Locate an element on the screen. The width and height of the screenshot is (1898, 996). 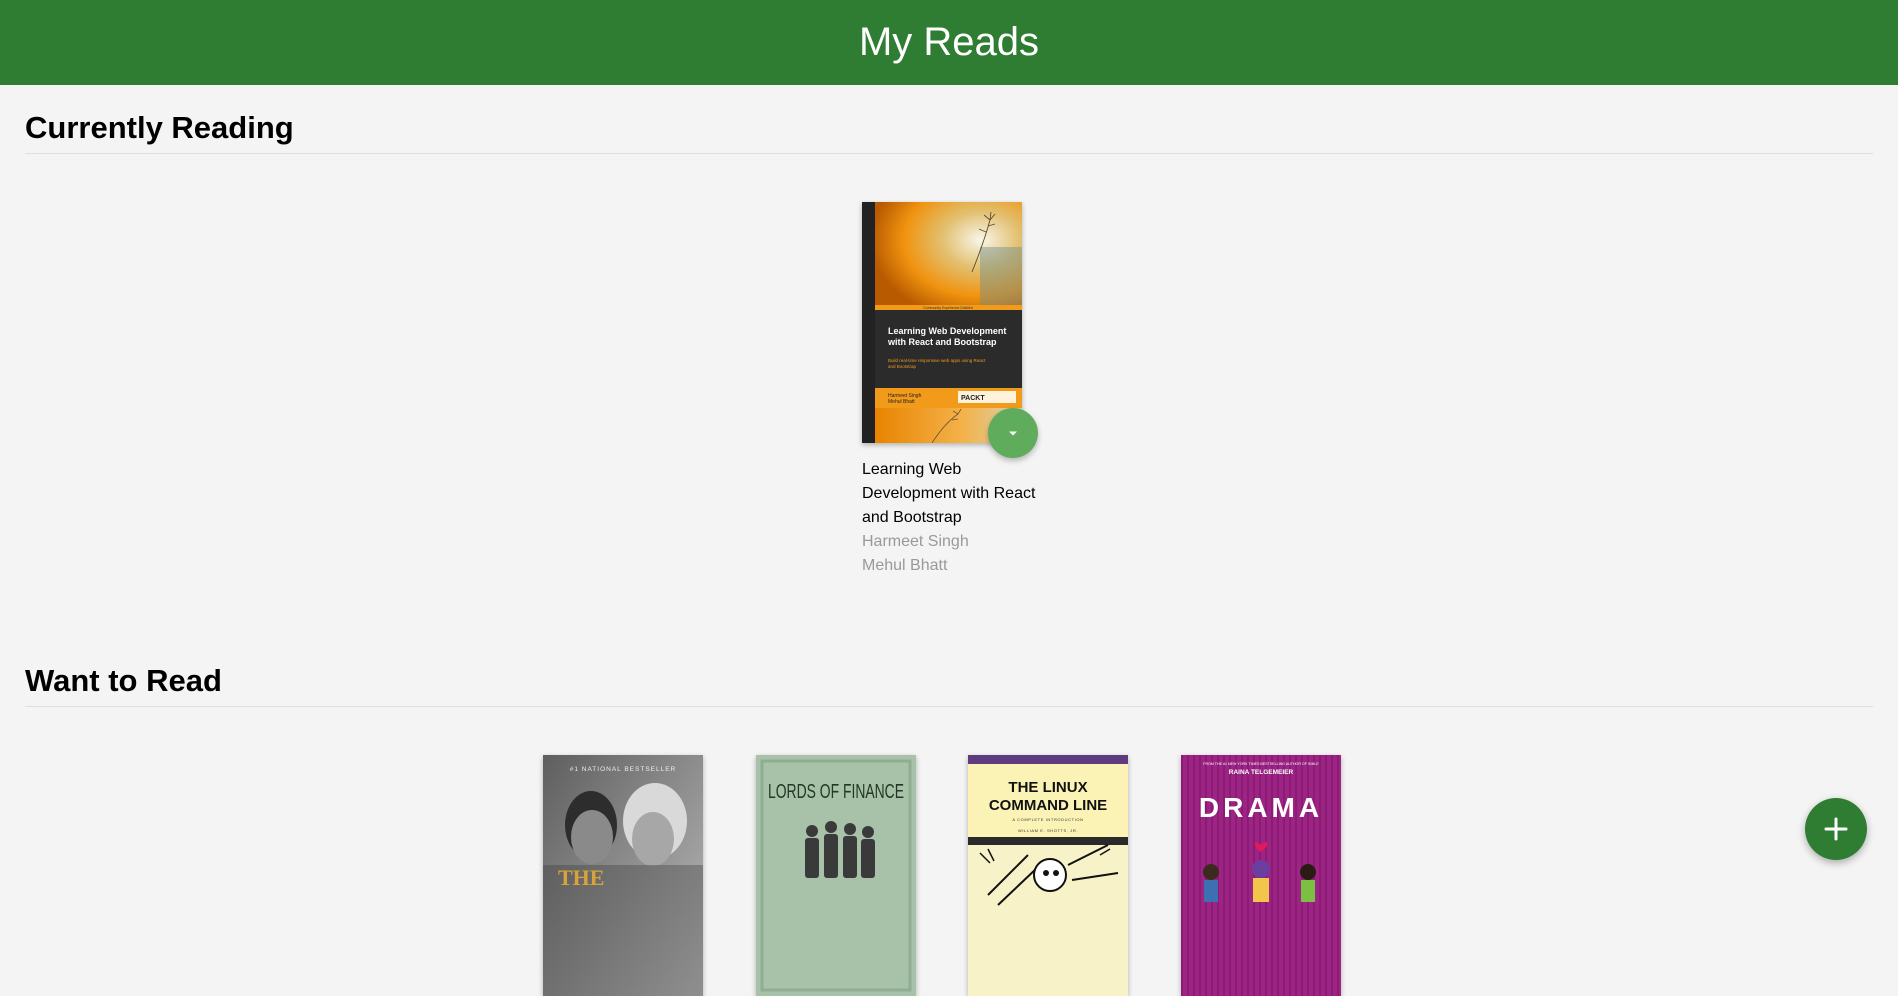
cover-author: WILLIAM E. SHOTTS, JR. is located at coordinates (1048, 830).